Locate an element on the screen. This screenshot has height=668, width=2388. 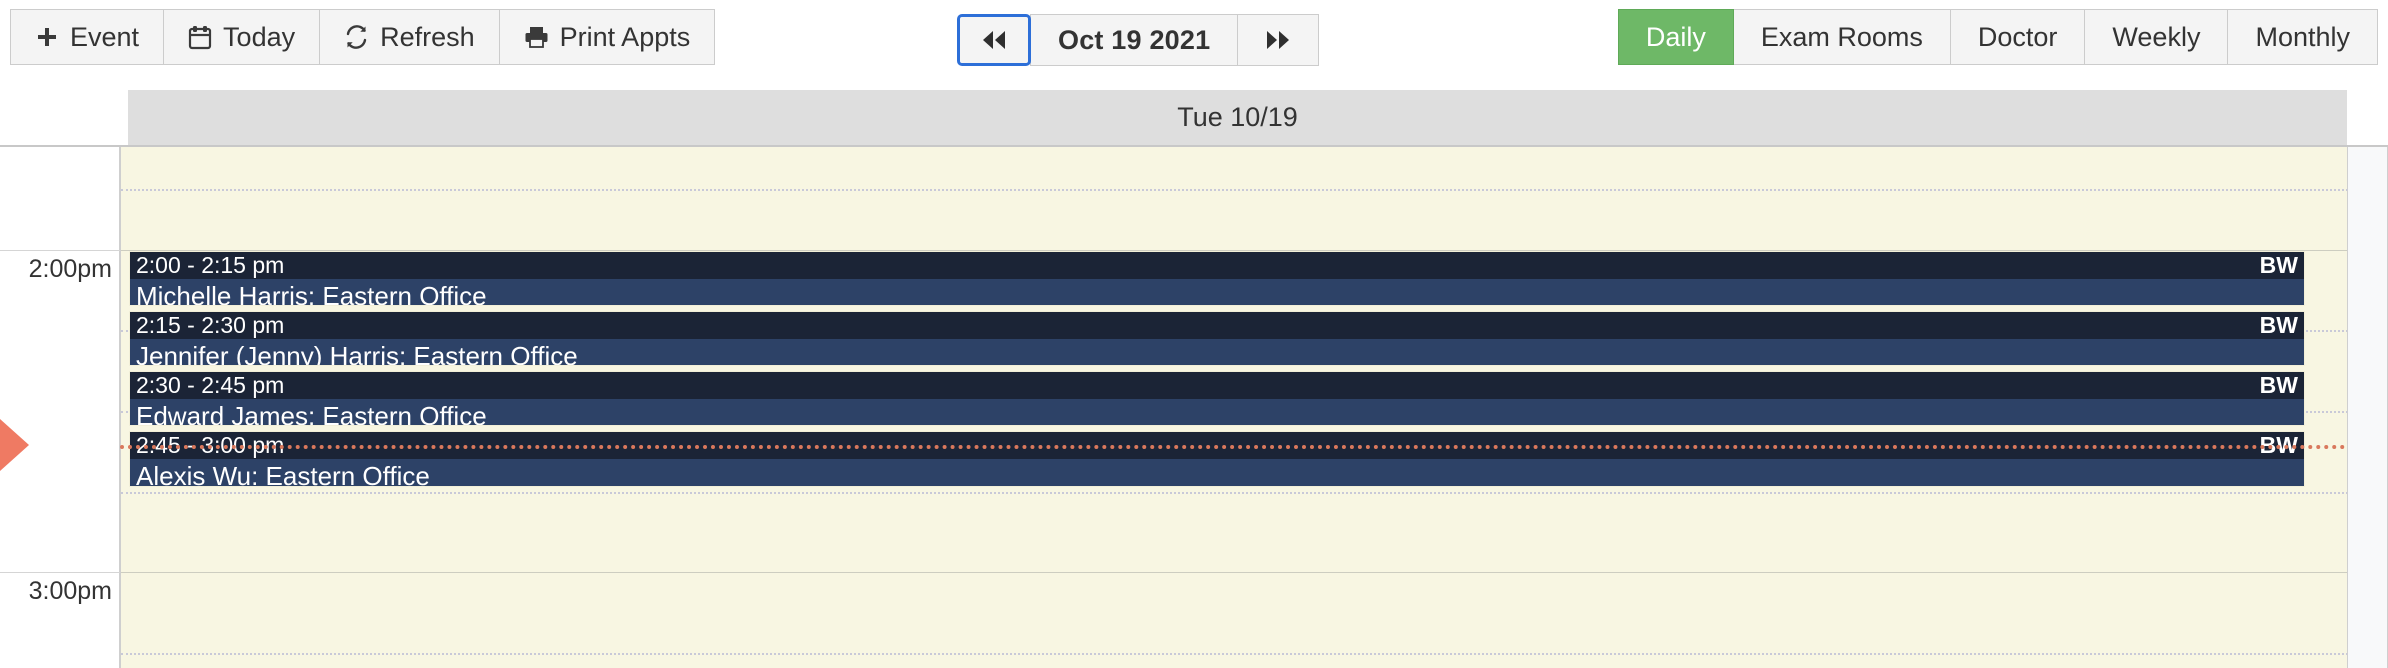
time-label-3pm: 3:00pm is located at coordinates (70, 591).